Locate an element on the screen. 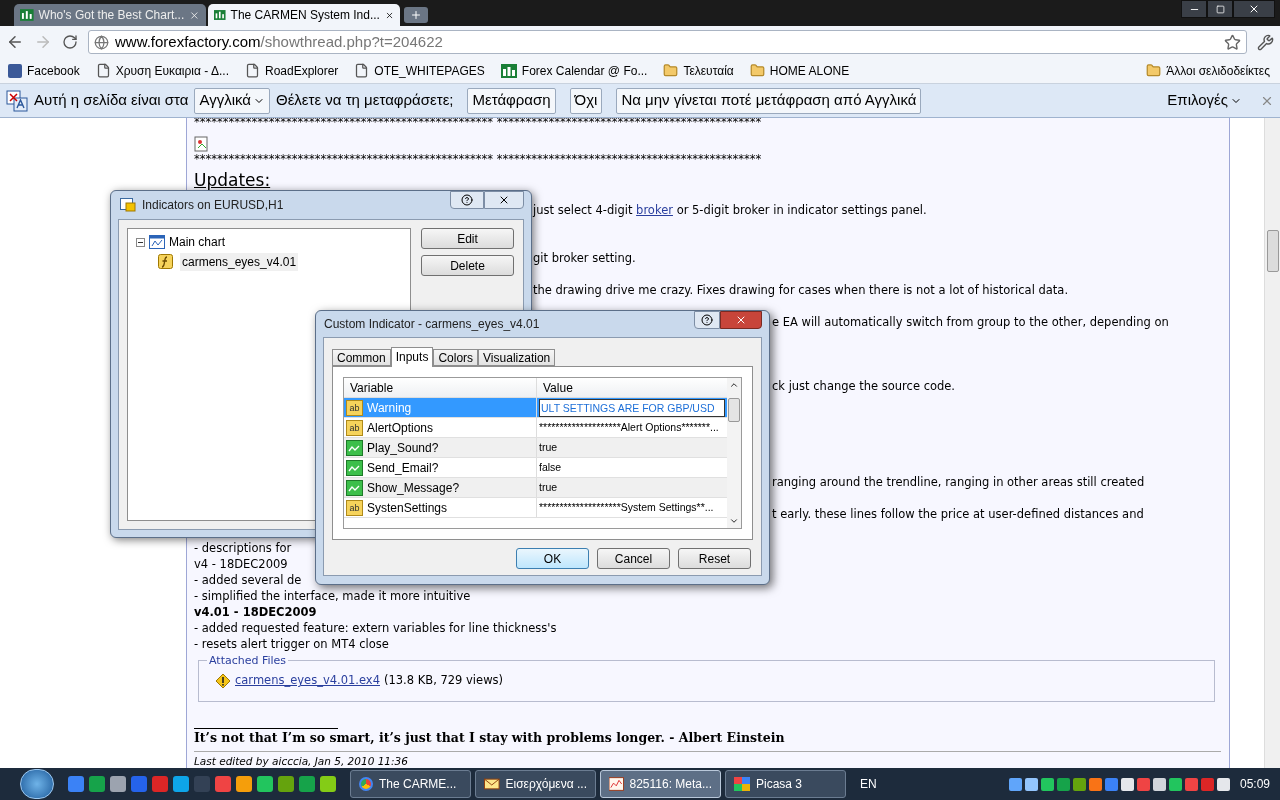 The height and width of the screenshot is (800, 1280). start-button is located at coordinates (37, 784).